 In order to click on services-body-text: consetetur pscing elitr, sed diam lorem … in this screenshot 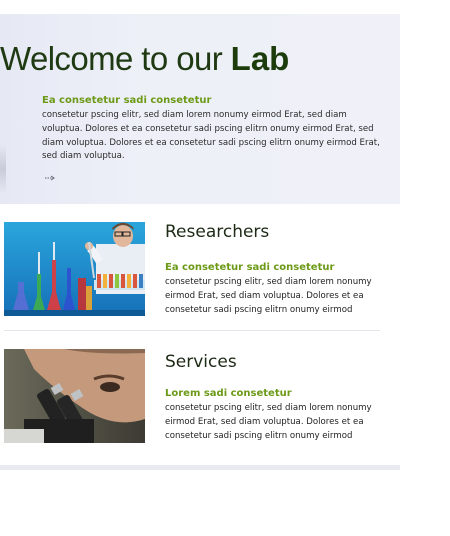, I will do `click(268, 422)`.